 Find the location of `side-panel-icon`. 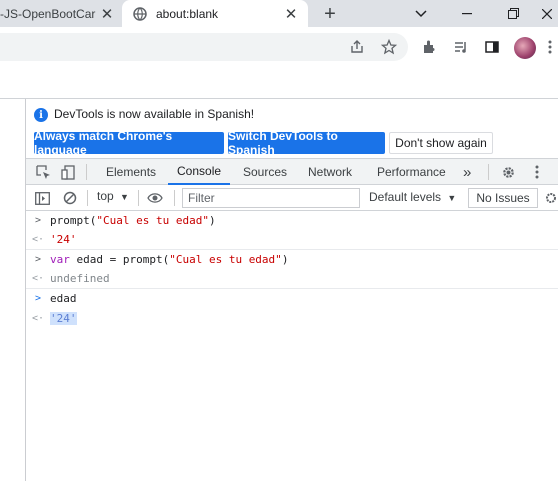

side-panel-icon is located at coordinates (492, 47).